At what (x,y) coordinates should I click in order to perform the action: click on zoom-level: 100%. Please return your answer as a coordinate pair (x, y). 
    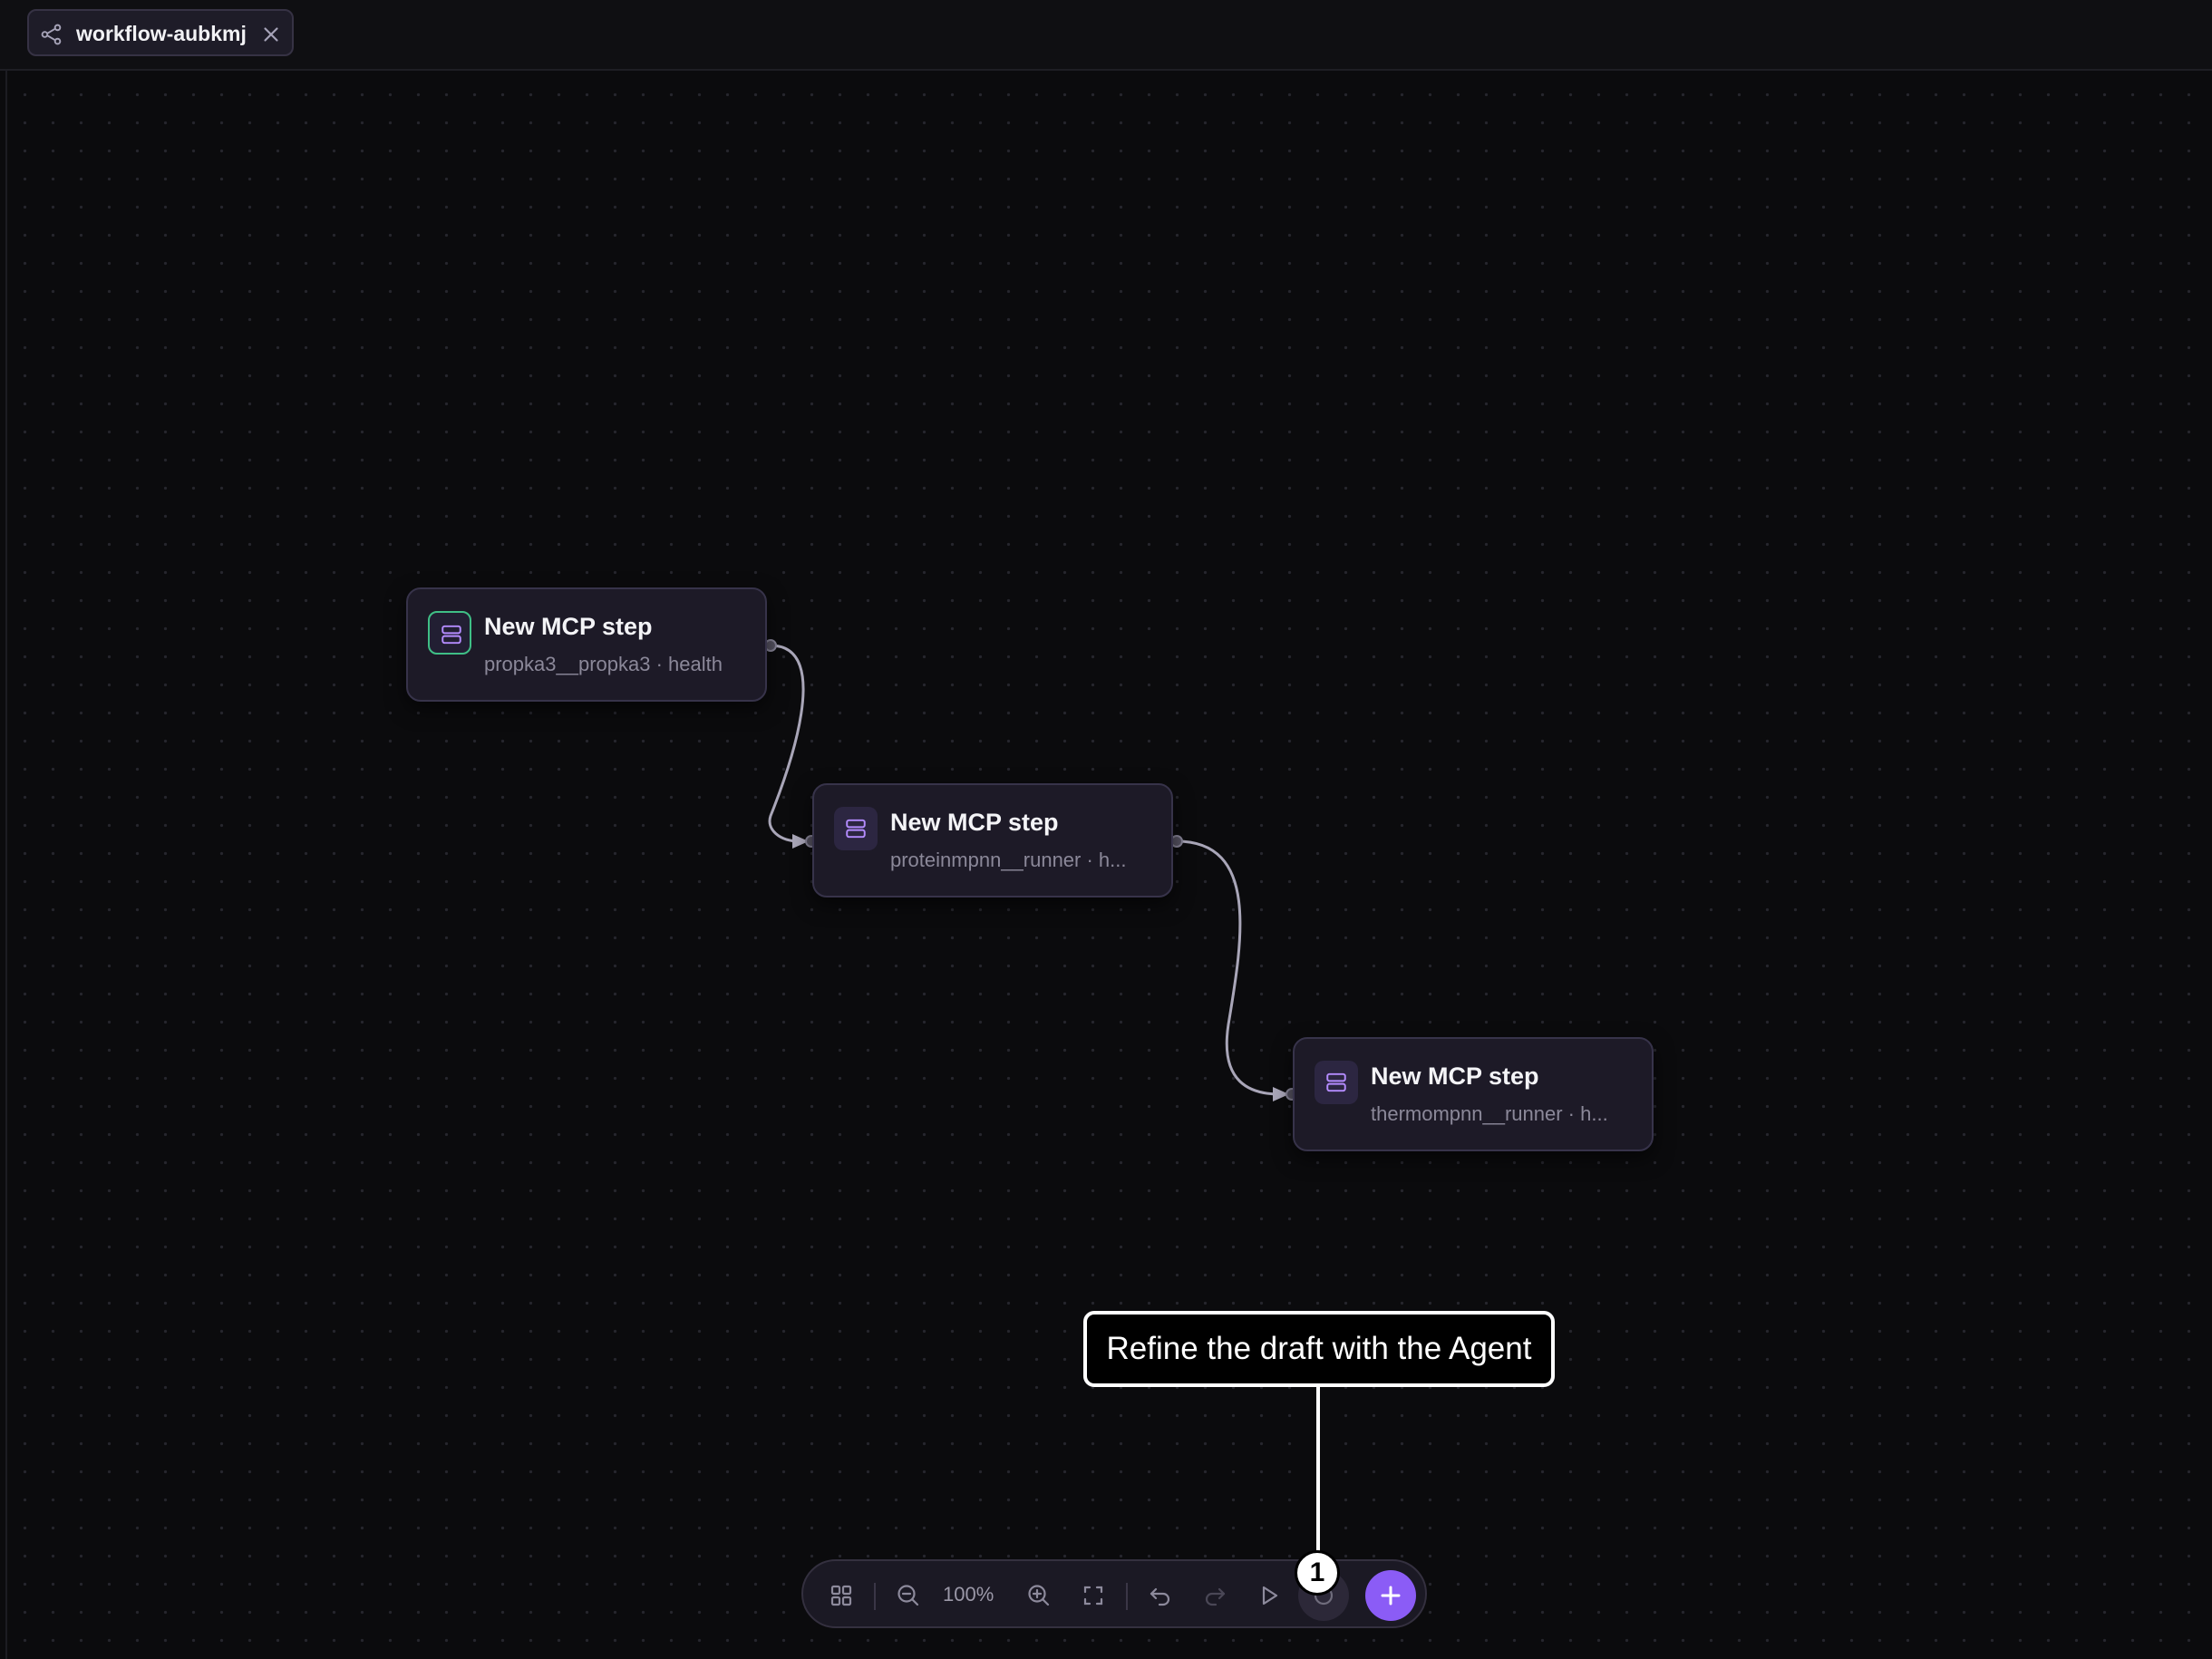
    Looking at the image, I should click on (968, 1594).